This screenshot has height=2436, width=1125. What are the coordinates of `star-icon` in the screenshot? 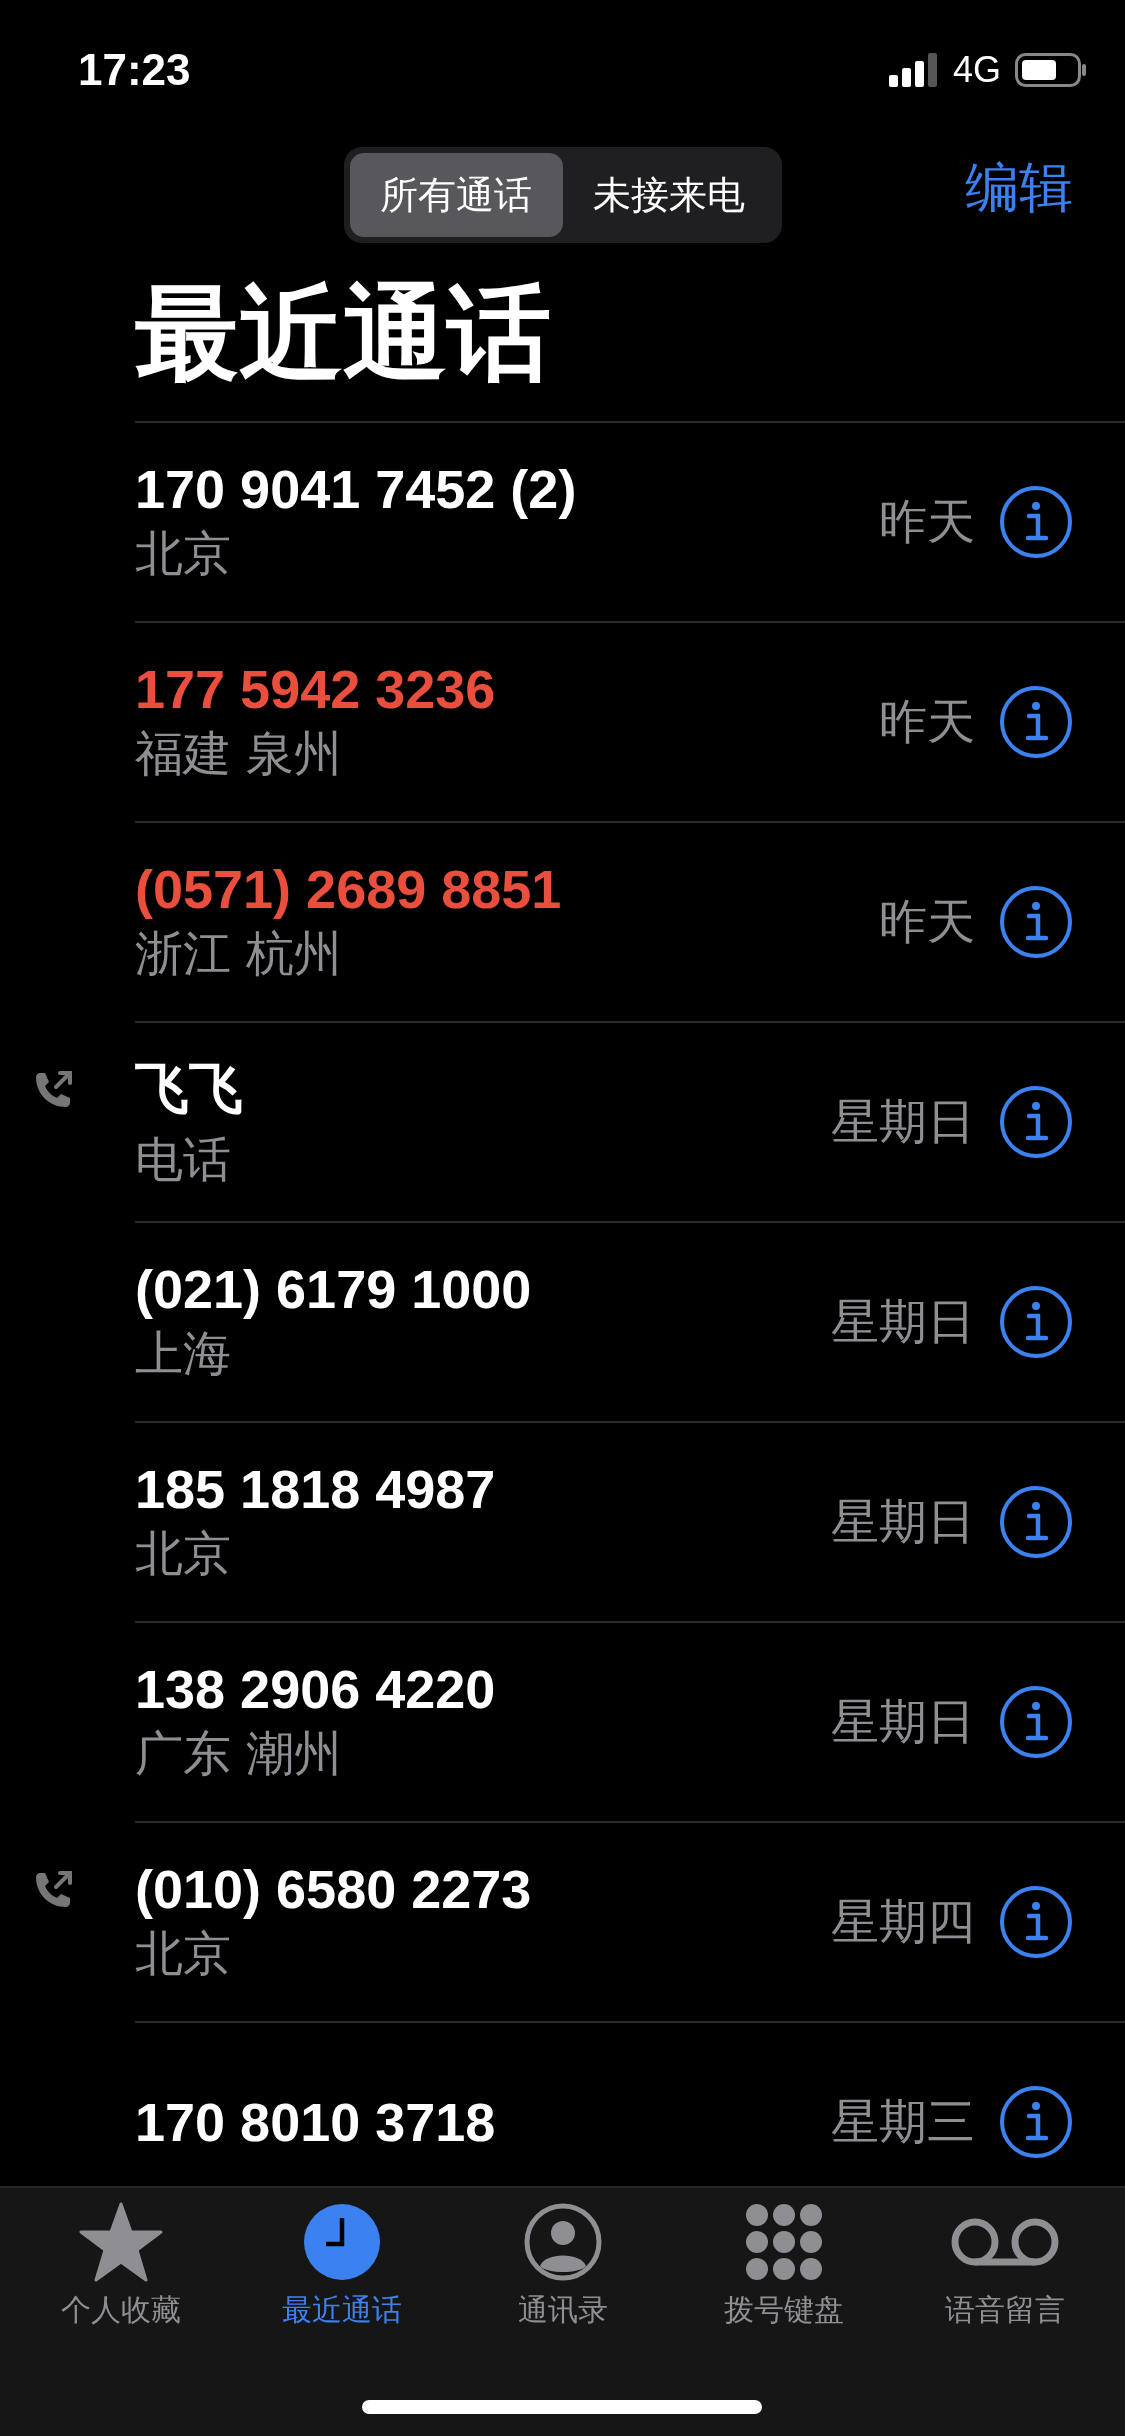 It's located at (120, 2242).